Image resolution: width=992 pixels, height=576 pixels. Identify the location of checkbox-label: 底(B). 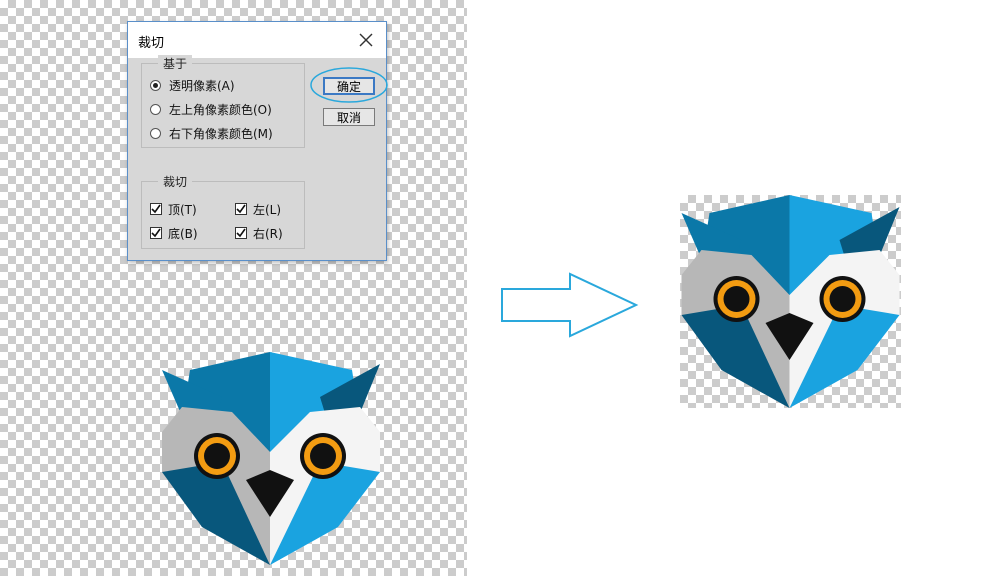
(183, 233).